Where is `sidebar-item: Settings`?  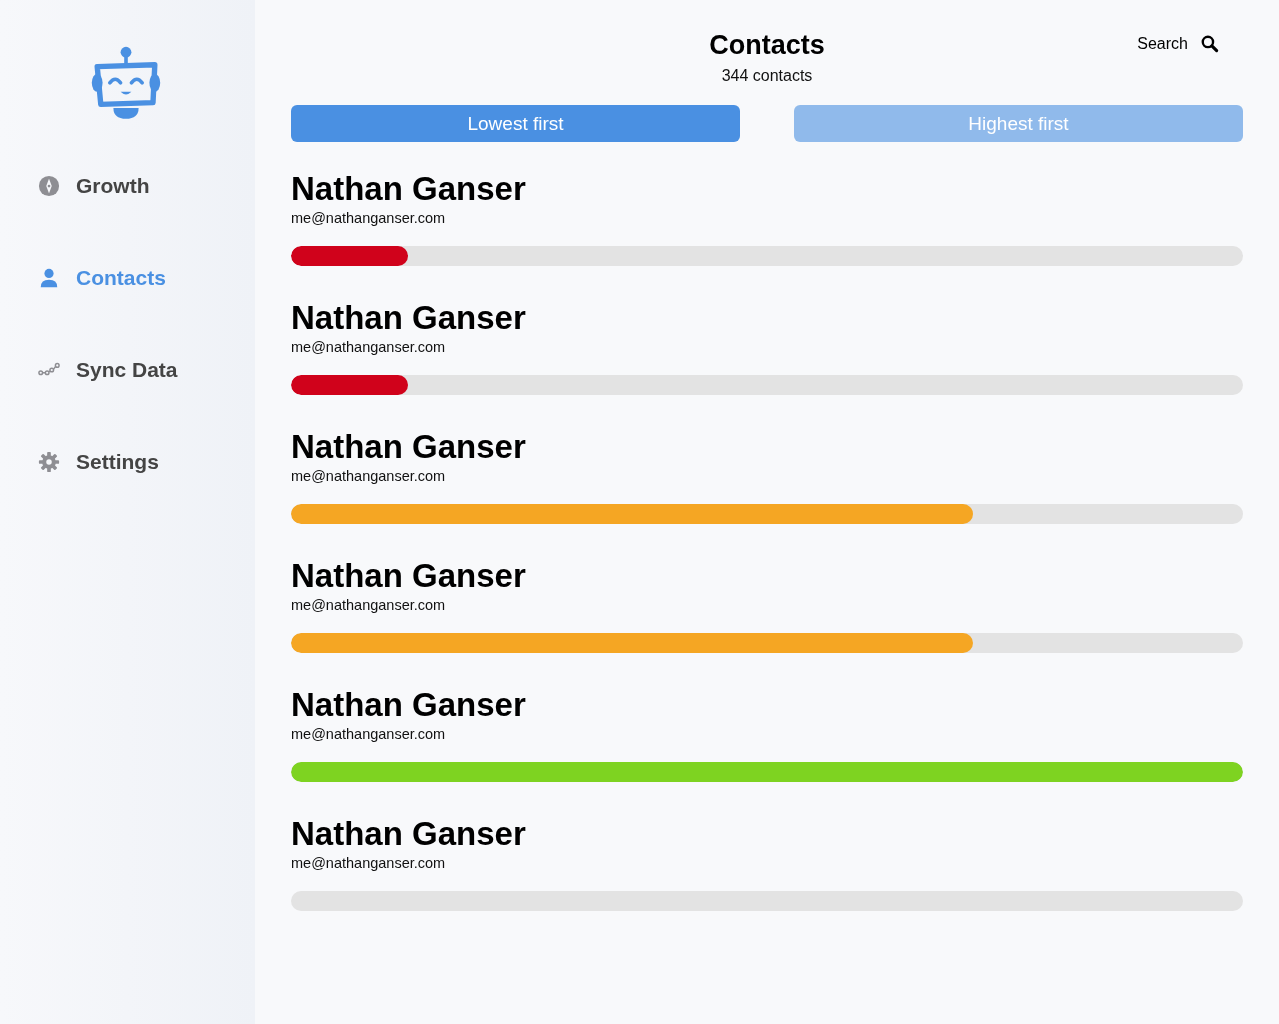 sidebar-item: Settings is located at coordinates (146, 462).